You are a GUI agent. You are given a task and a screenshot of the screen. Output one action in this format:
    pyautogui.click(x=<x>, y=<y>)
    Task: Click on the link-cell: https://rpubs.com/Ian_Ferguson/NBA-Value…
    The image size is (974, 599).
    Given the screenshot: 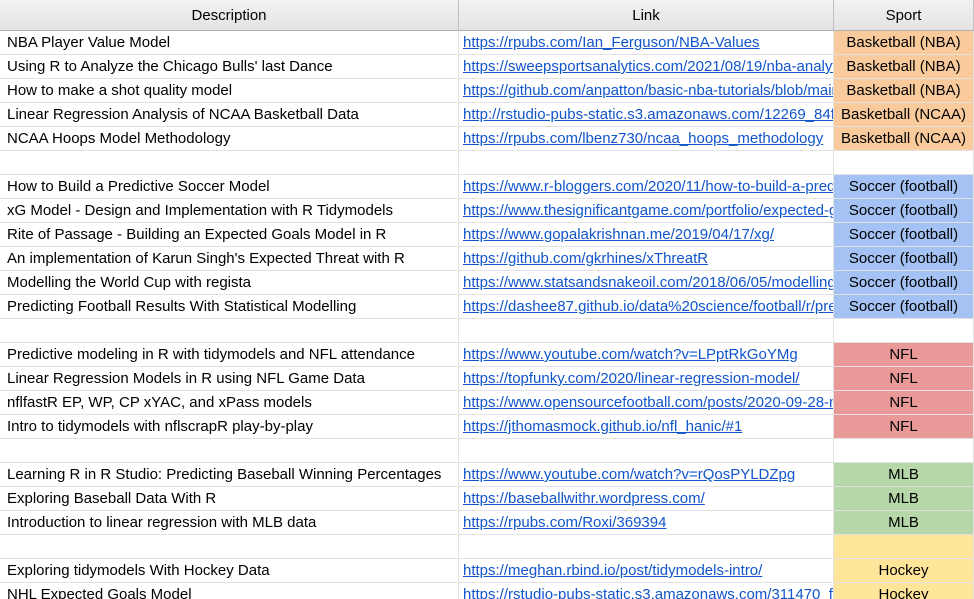 What is the action you would take?
    pyautogui.click(x=646, y=43)
    